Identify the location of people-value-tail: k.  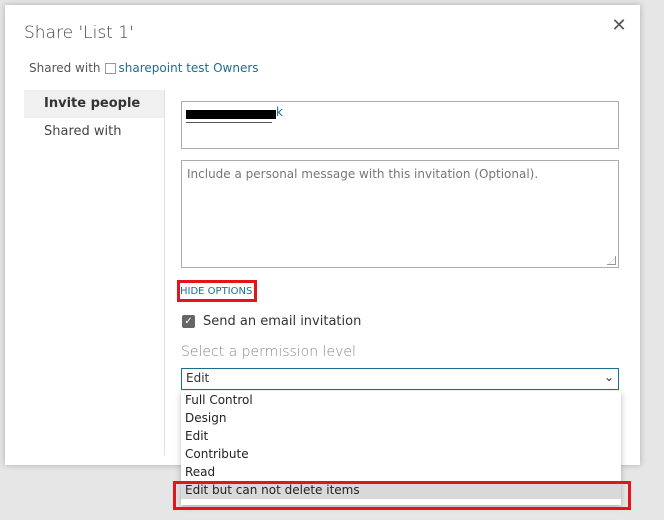
(279, 112).